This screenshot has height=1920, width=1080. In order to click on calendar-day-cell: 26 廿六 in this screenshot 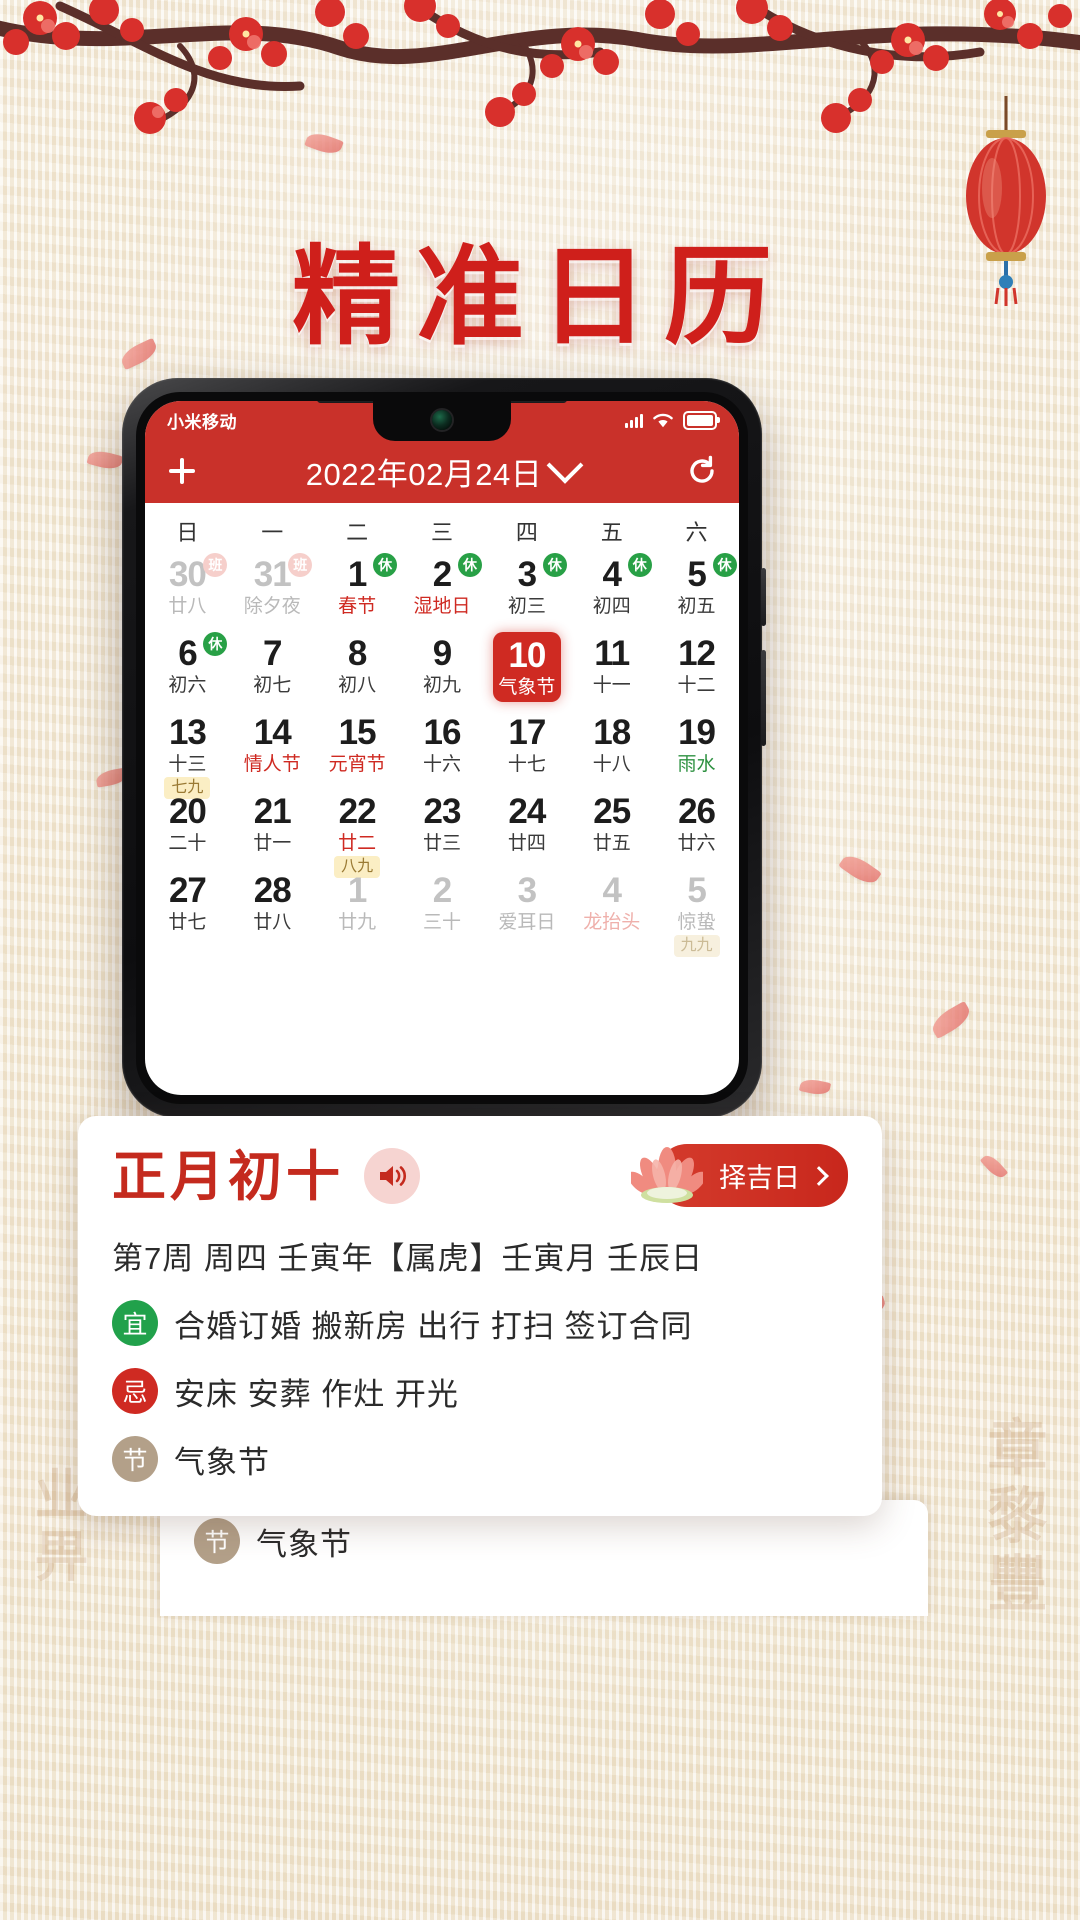, I will do `click(696, 827)`.